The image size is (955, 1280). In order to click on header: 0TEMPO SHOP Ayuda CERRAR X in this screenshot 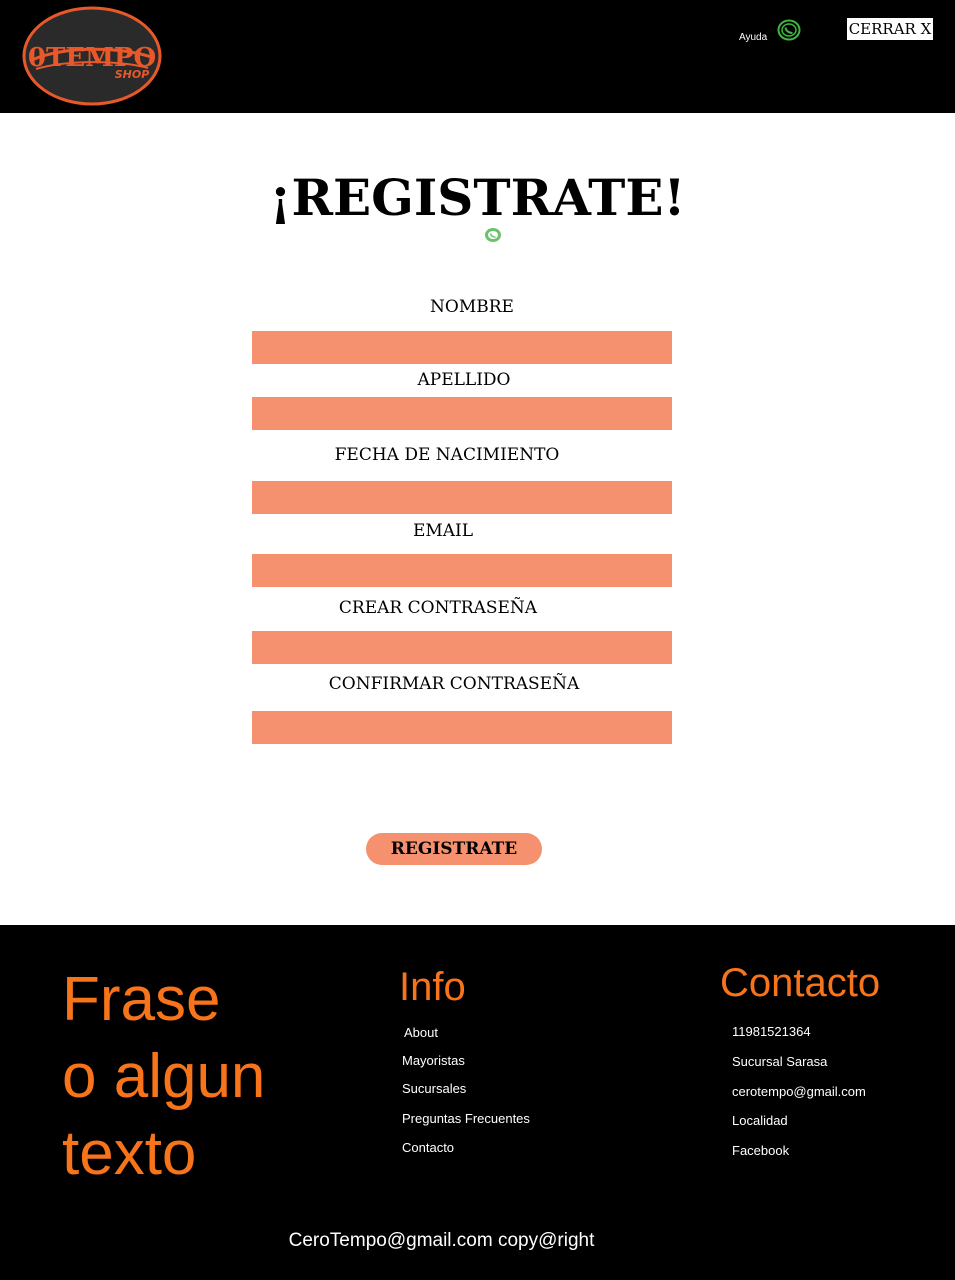, I will do `click(477, 56)`.